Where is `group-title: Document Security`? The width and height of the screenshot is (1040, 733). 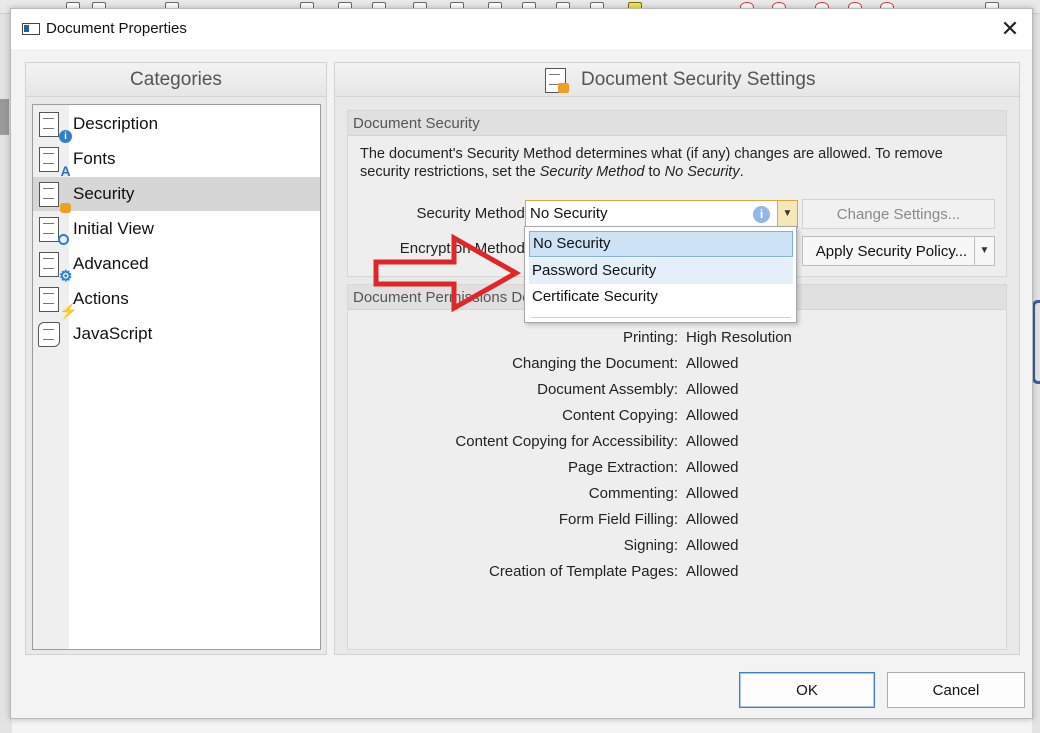
group-title: Document Security is located at coordinates (677, 123).